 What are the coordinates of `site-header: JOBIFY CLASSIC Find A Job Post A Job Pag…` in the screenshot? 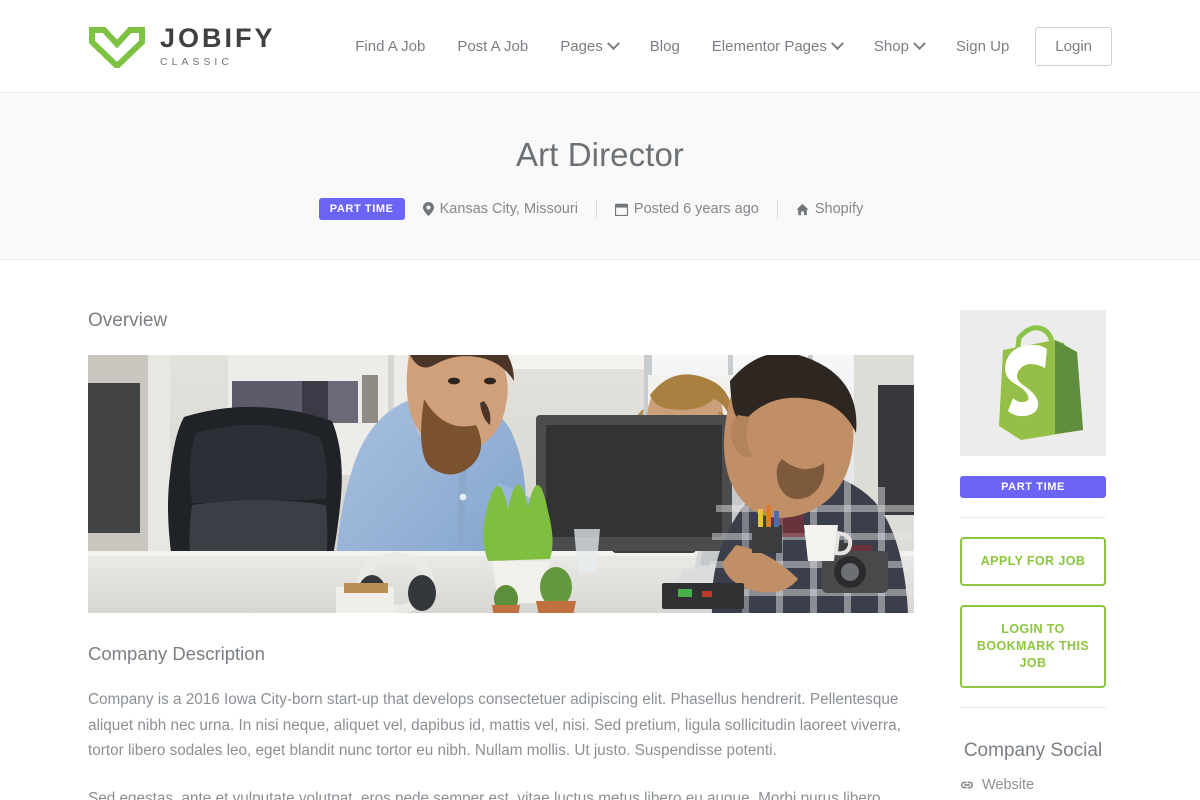 It's located at (600, 46).